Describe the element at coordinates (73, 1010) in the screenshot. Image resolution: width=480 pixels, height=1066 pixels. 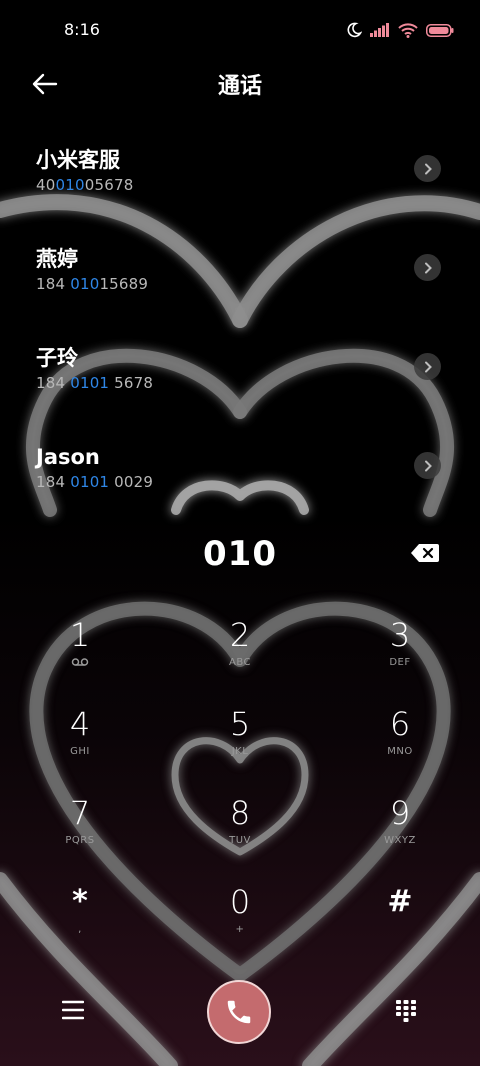
I see `menu-icon` at that location.